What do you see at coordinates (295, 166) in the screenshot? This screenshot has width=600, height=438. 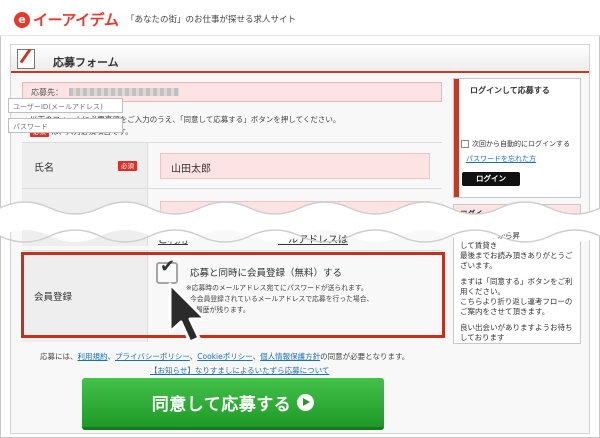 I see `name-input: 山田太郎` at bounding box center [295, 166].